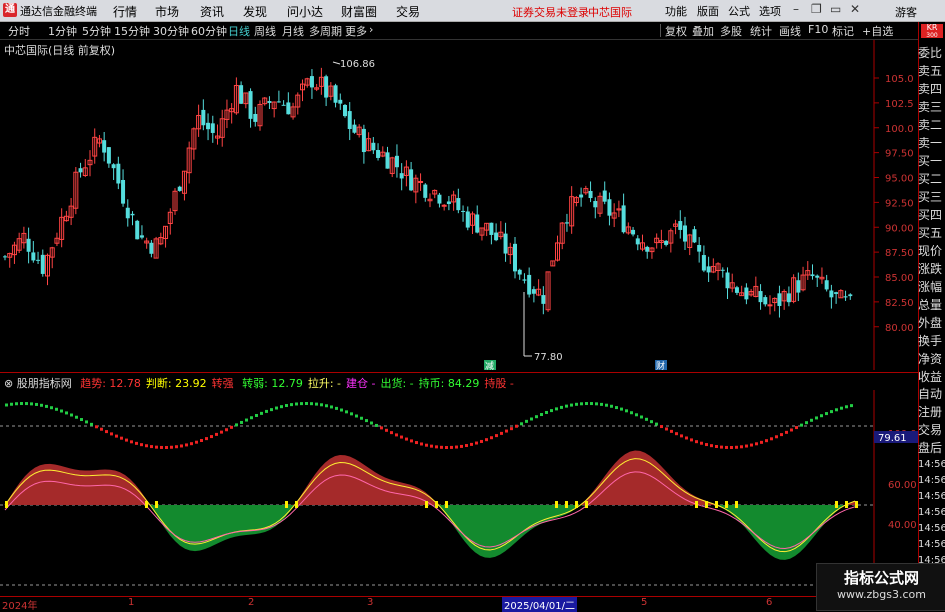 This screenshot has height=612, width=945. Describe the element at coordinates (816, 9) in the screenshot. I see `restore-icon: ❐` at that location.